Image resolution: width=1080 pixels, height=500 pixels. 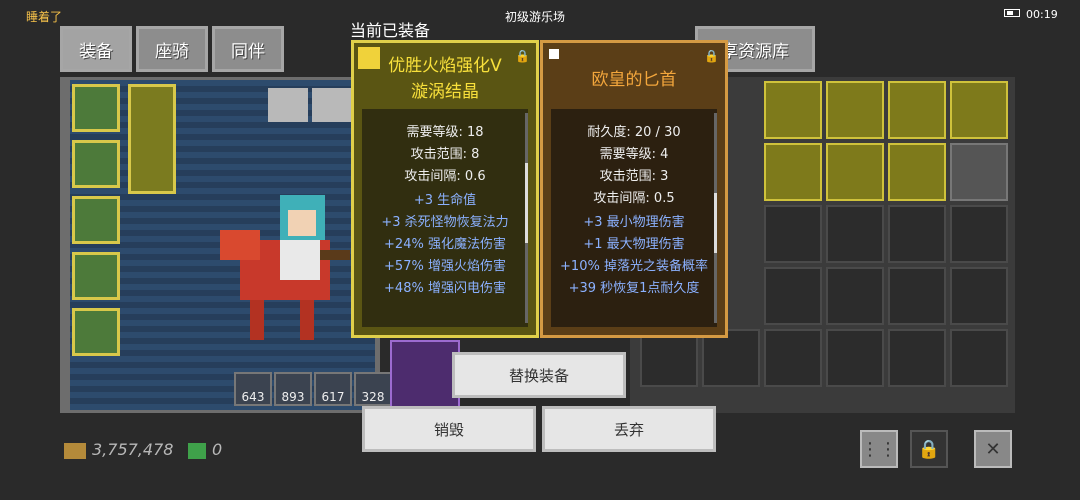 What do you see at coordinates (96, 276) in the screenshot?
I see `equip-slot-boots` at bounding box center [96, 276].